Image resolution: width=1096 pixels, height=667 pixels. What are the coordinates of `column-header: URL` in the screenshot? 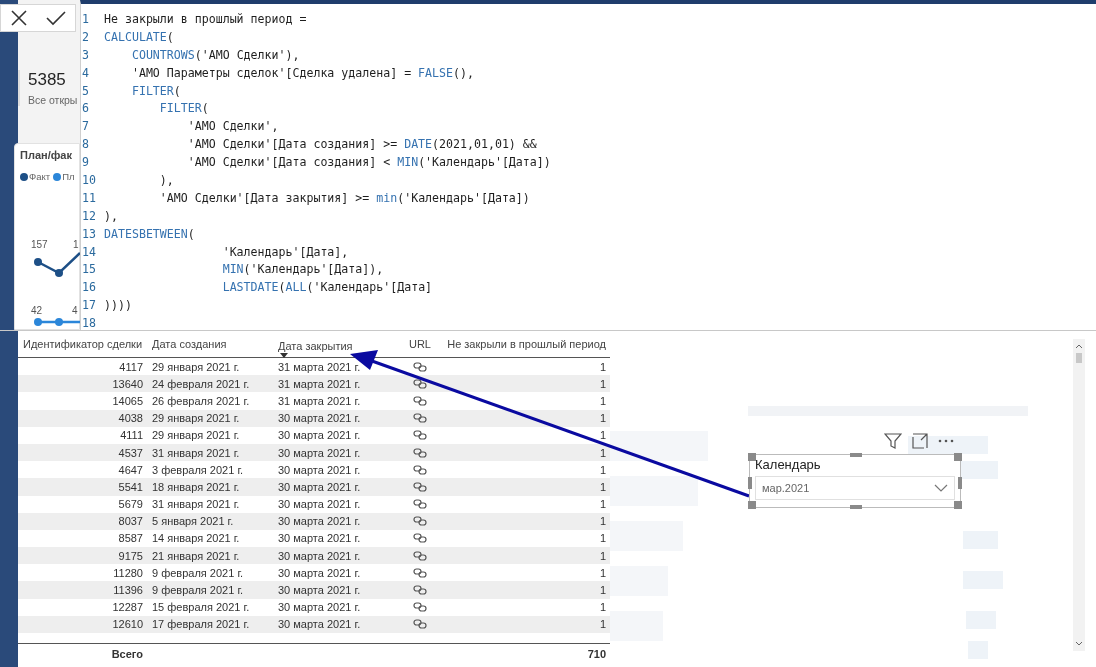 It's located at (420, 344).